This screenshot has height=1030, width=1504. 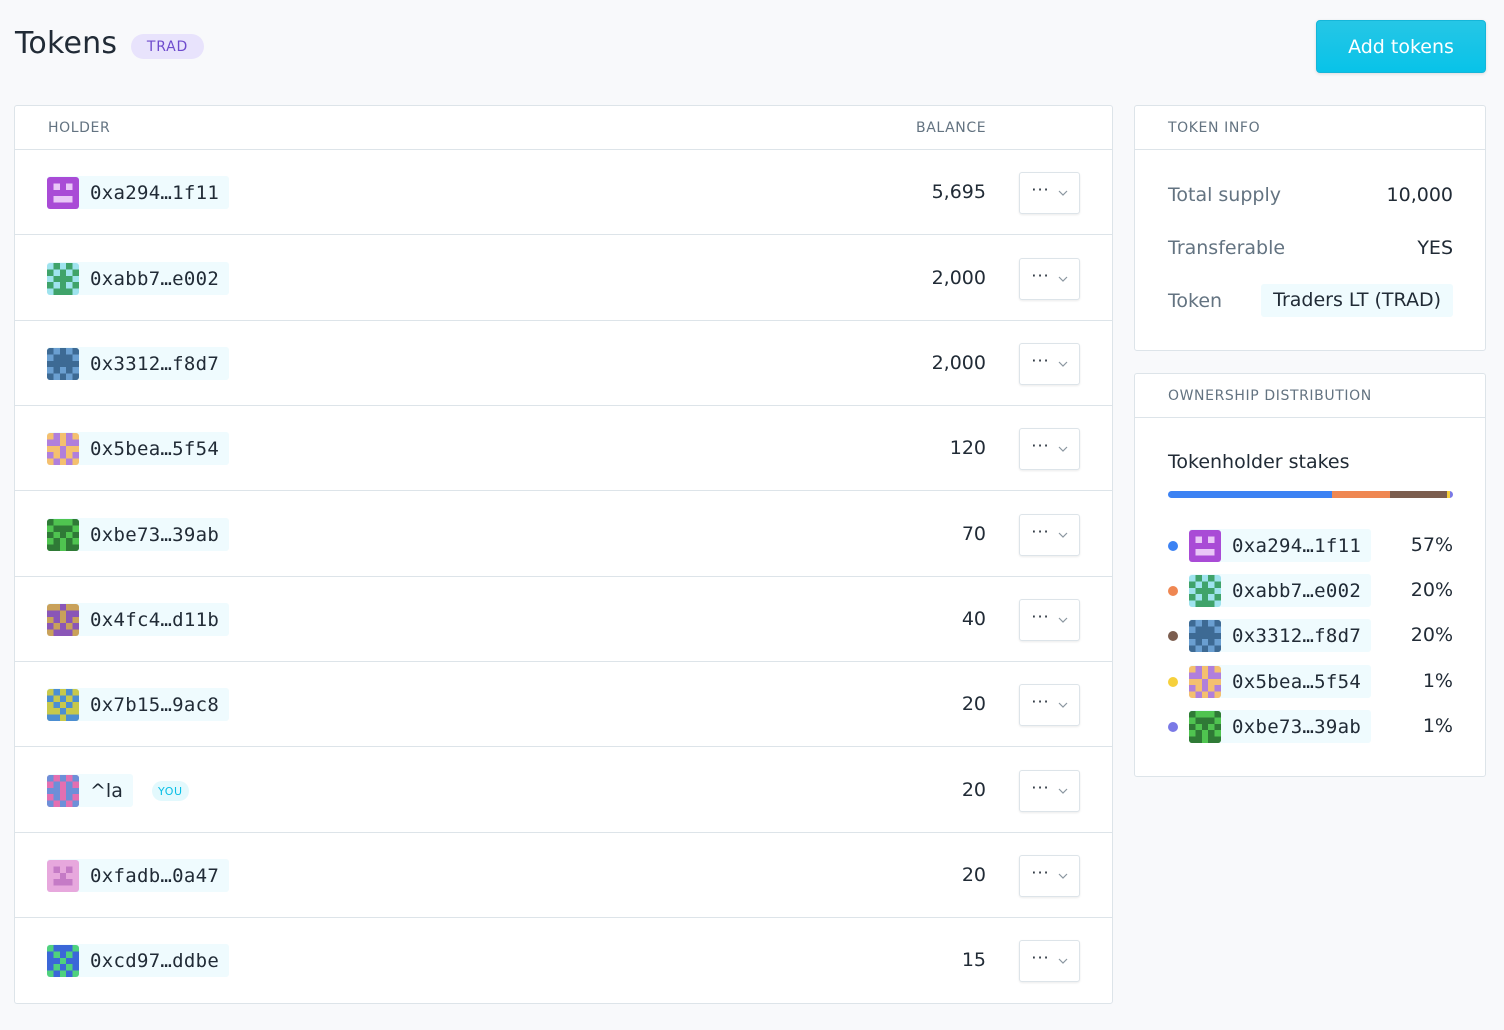 I want to click on stake-row: 0xbe73…39ab 1%, so click(x=1310, y=726).